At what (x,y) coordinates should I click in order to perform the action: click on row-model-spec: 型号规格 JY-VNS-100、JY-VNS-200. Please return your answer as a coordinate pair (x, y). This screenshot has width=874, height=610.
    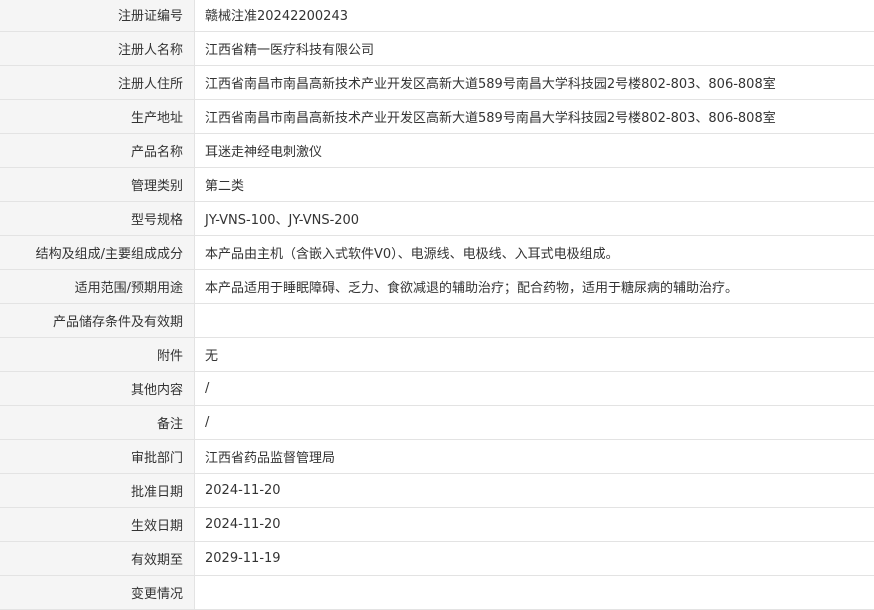
    Looking at the image, I should click on (437, 219).